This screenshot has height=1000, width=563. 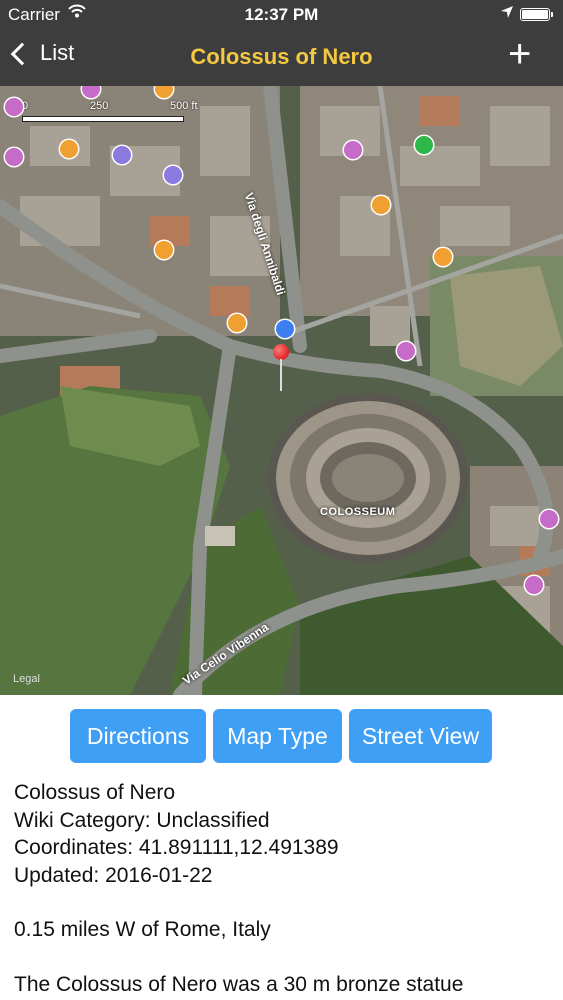 I want to click on page-title: Colossus of Nero, so click(x=281, y=56).